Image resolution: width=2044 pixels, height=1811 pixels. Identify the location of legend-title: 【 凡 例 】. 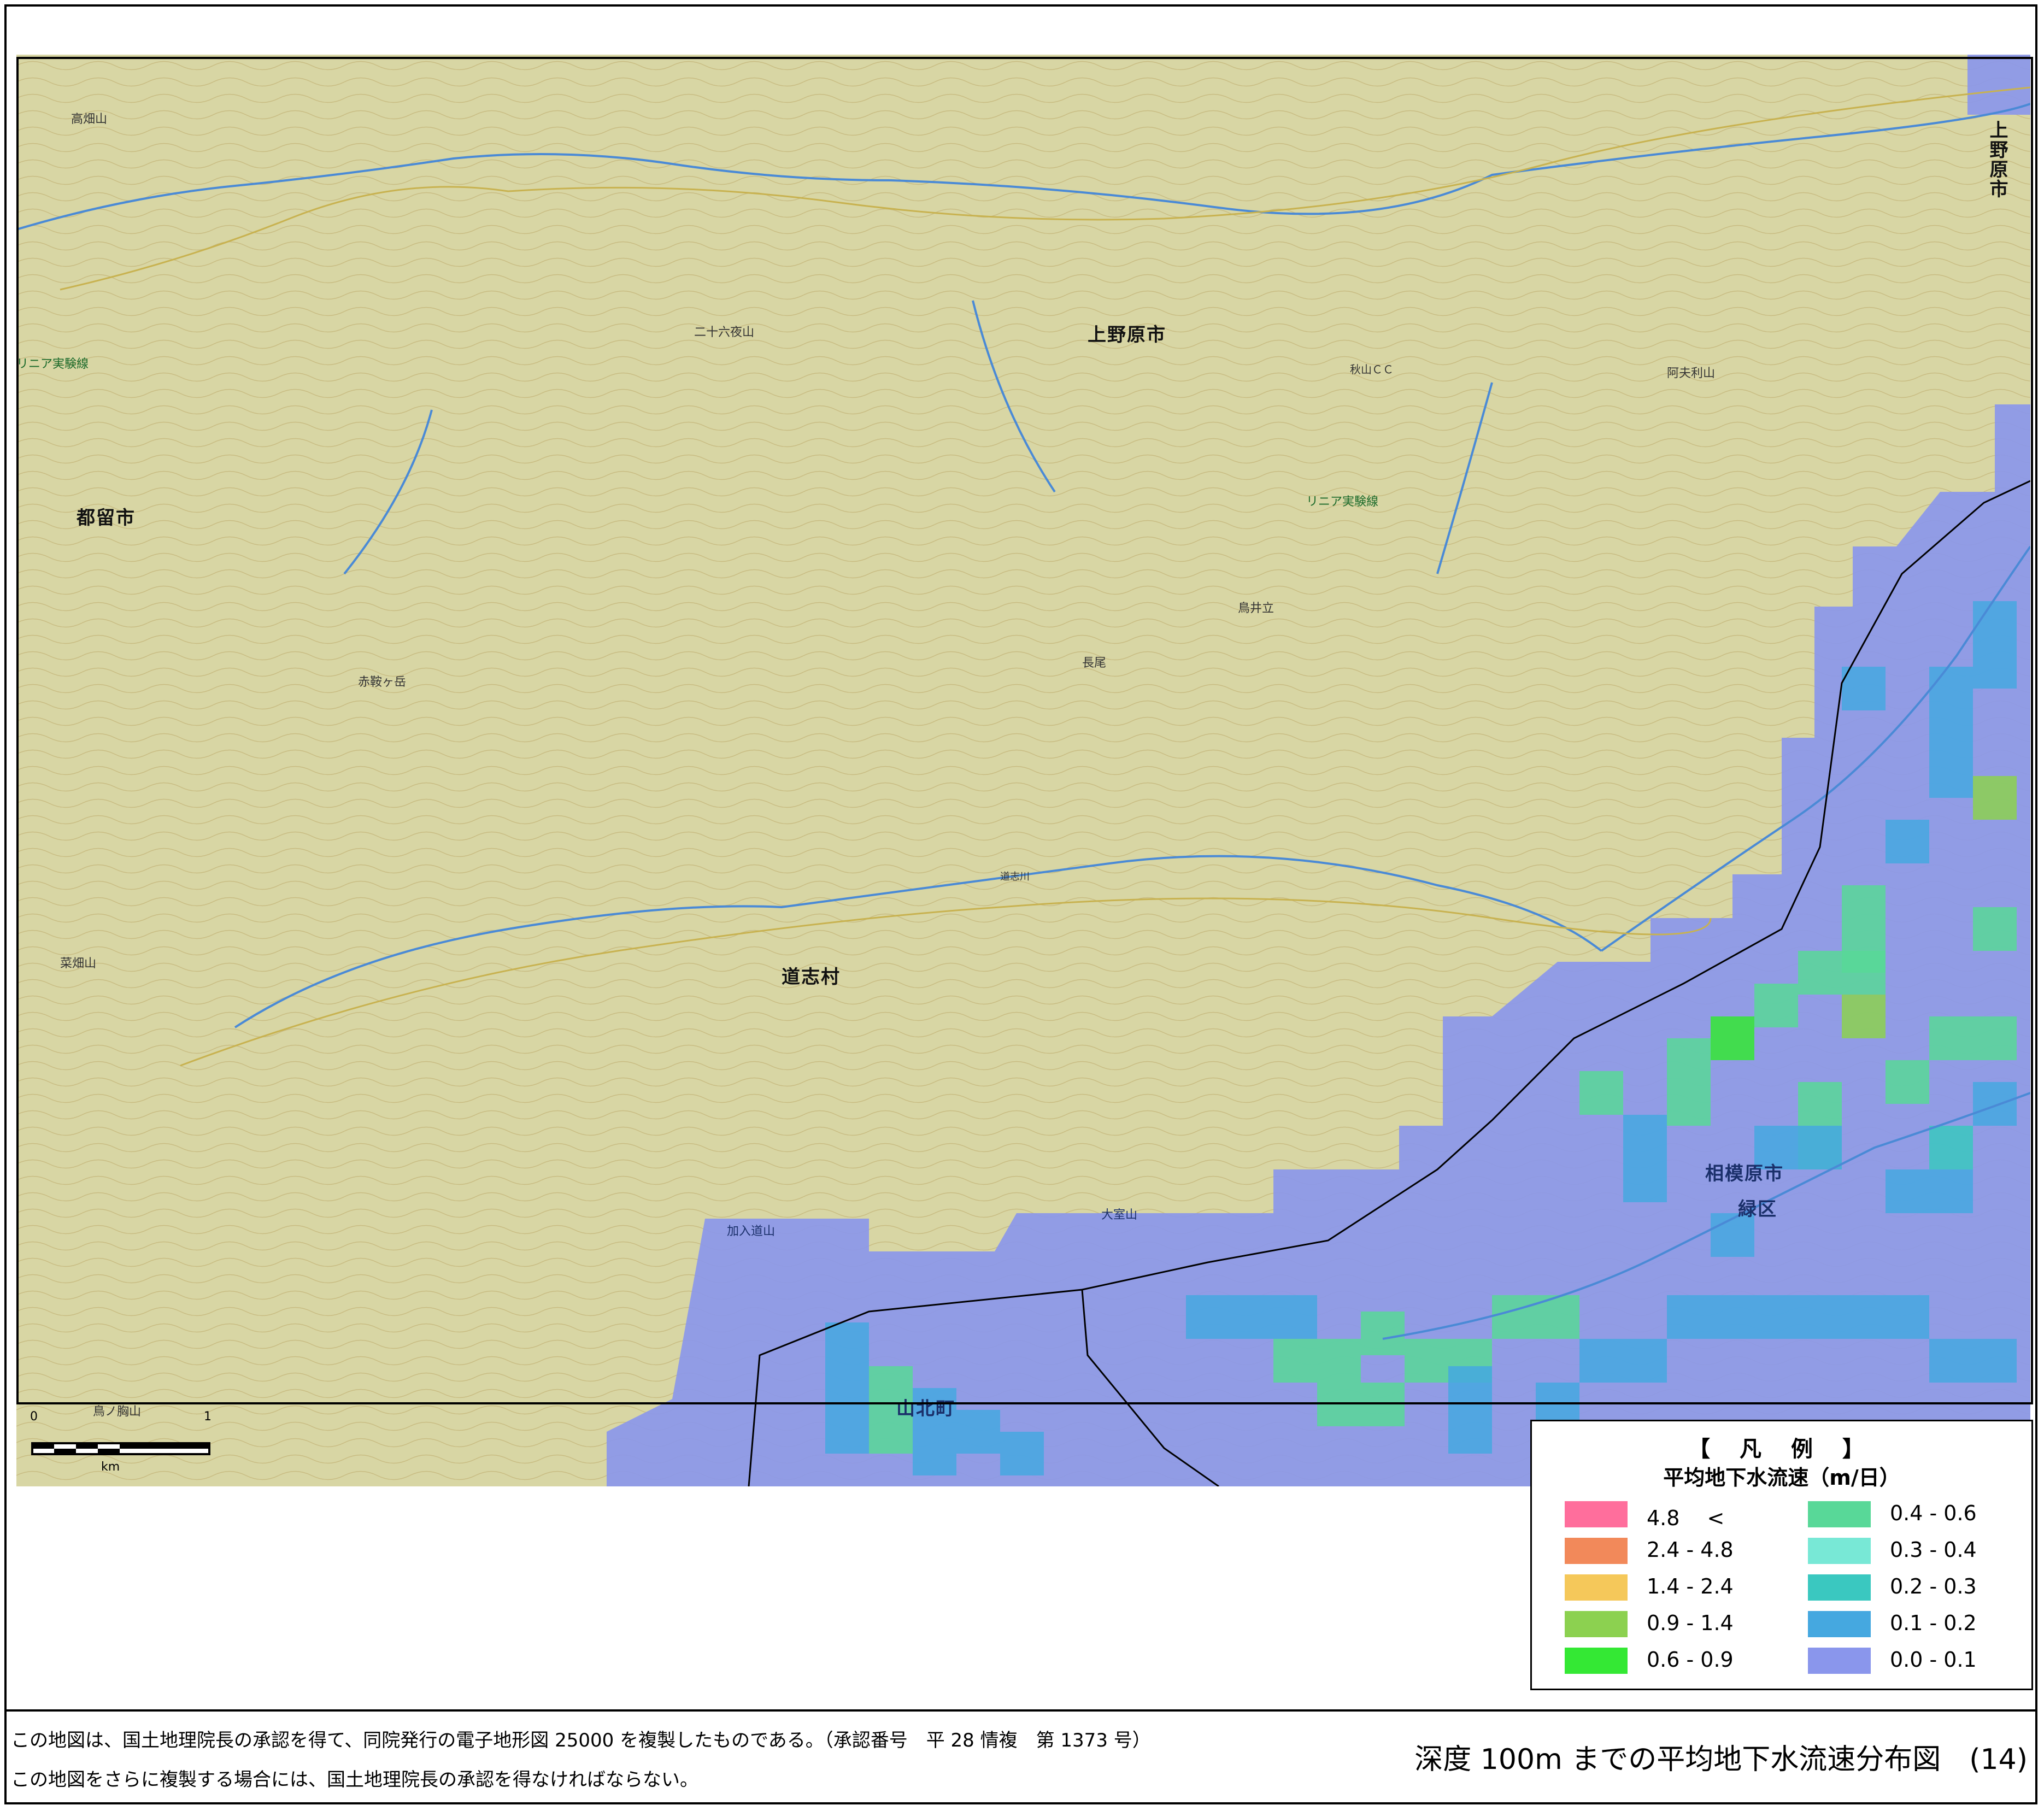
(1781, 1449).